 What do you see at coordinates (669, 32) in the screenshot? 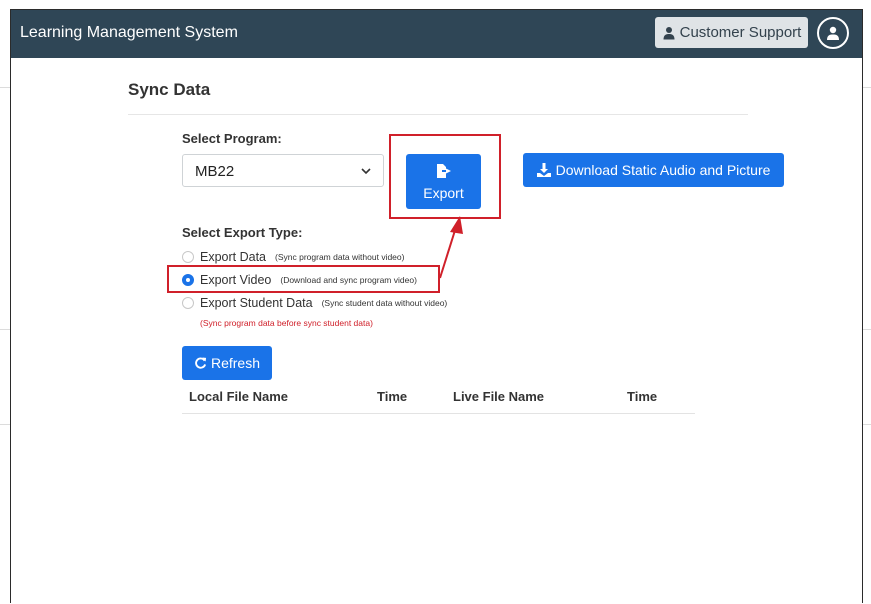
I see `user-headset-icon` at bounding box center [669, 32].